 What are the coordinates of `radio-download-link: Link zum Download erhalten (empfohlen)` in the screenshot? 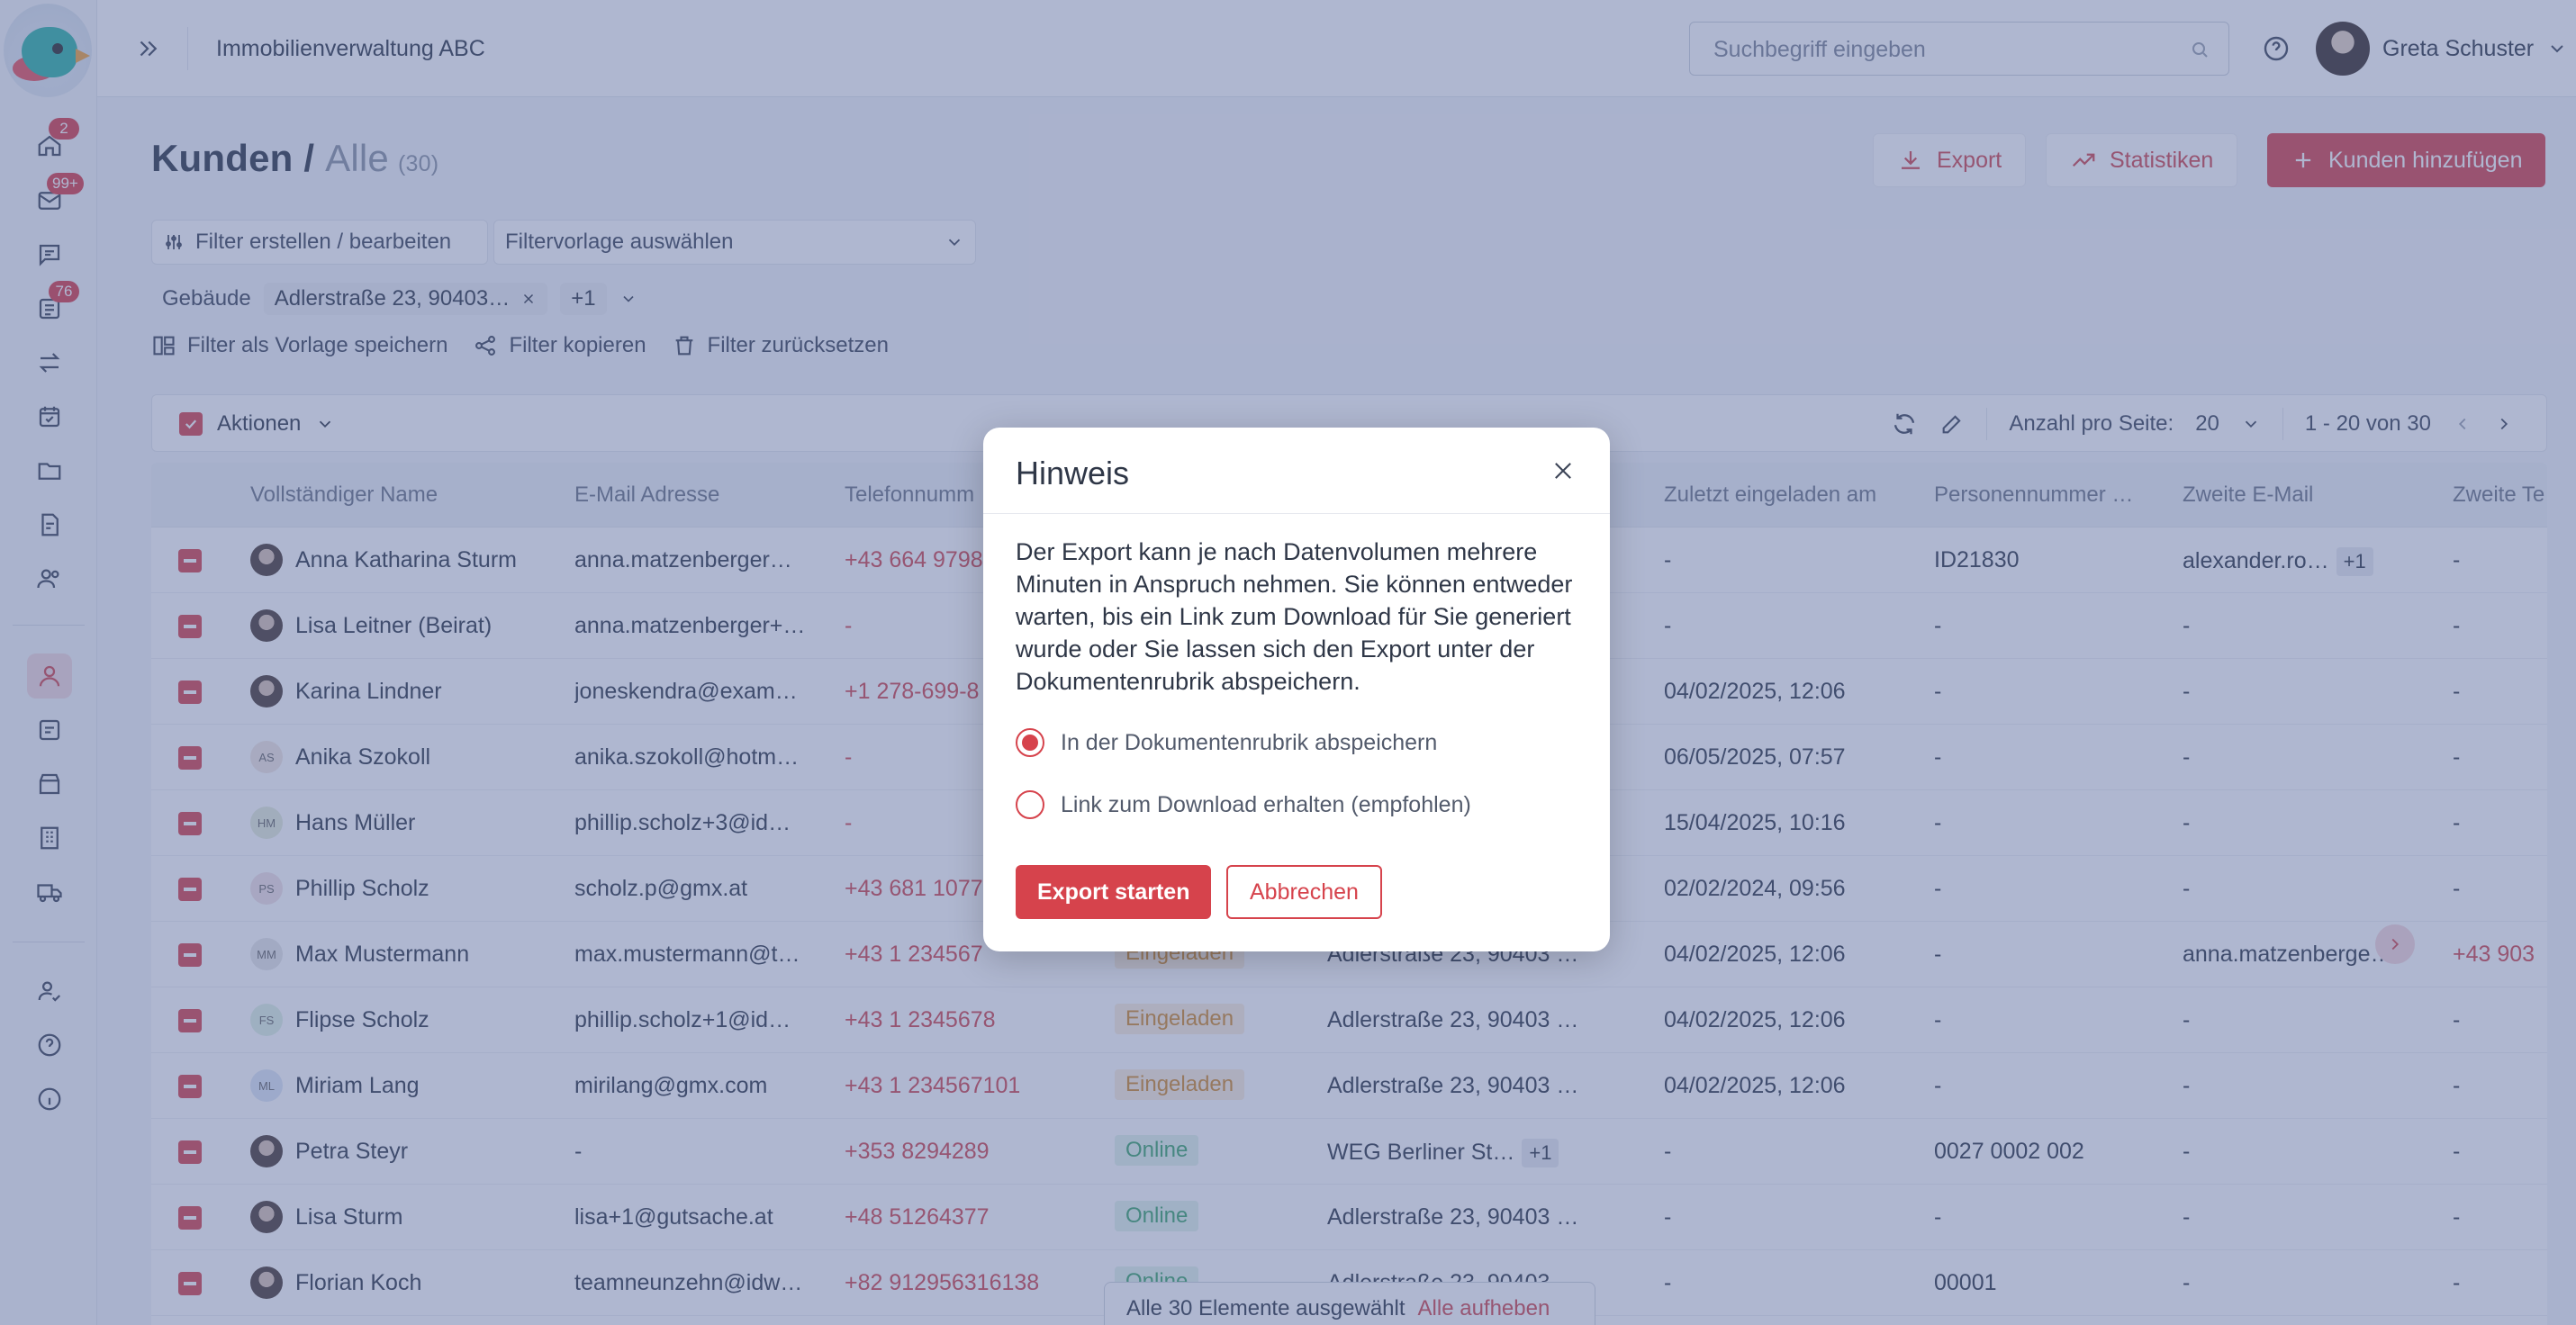 It's located at (1243, 804).